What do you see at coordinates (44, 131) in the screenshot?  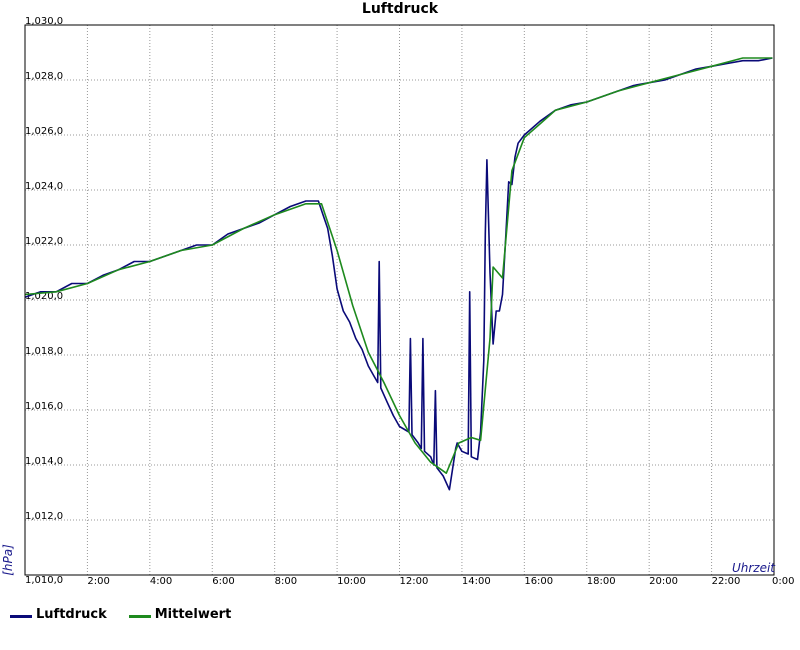 I see `y-tick-label: 1,026,0` at bounding box center [44, 131].